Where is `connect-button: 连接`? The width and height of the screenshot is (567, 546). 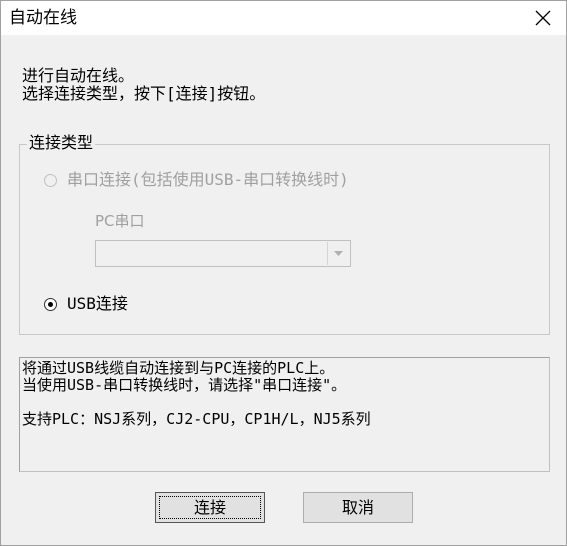 connect-button: 连接 is located at coordinates (210, 507).